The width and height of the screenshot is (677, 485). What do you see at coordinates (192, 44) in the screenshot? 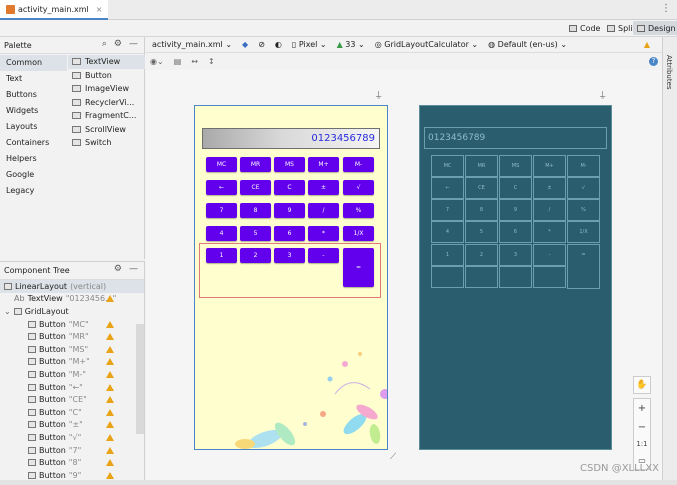
I see `file-selector: activity_main.xml ⌄` at bounding box center [192, 44].